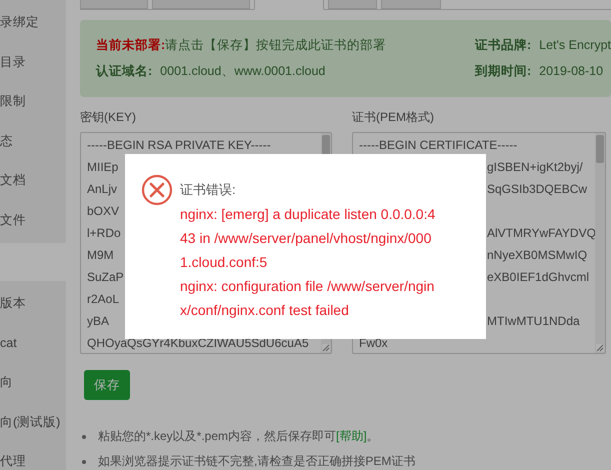 The image size is (611, 470). I want to click on domain-value: 0001.cloud、www.0001.cloud, so click(243, 71).